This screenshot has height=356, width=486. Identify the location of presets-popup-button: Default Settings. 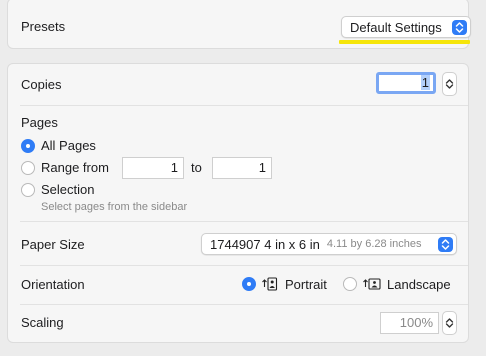
(406, 27).